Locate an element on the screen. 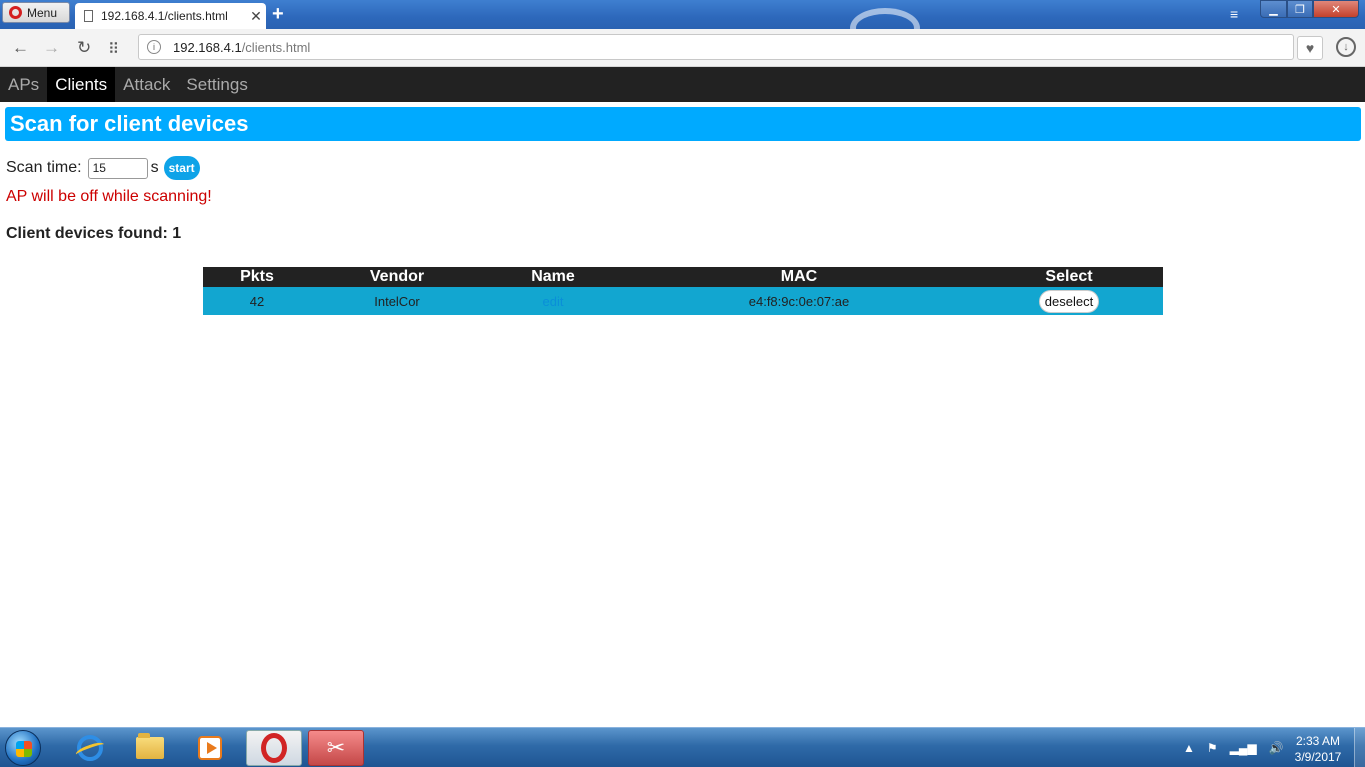  scan-warning: AP will be off while scanning! is located at coordinates (109, 196).